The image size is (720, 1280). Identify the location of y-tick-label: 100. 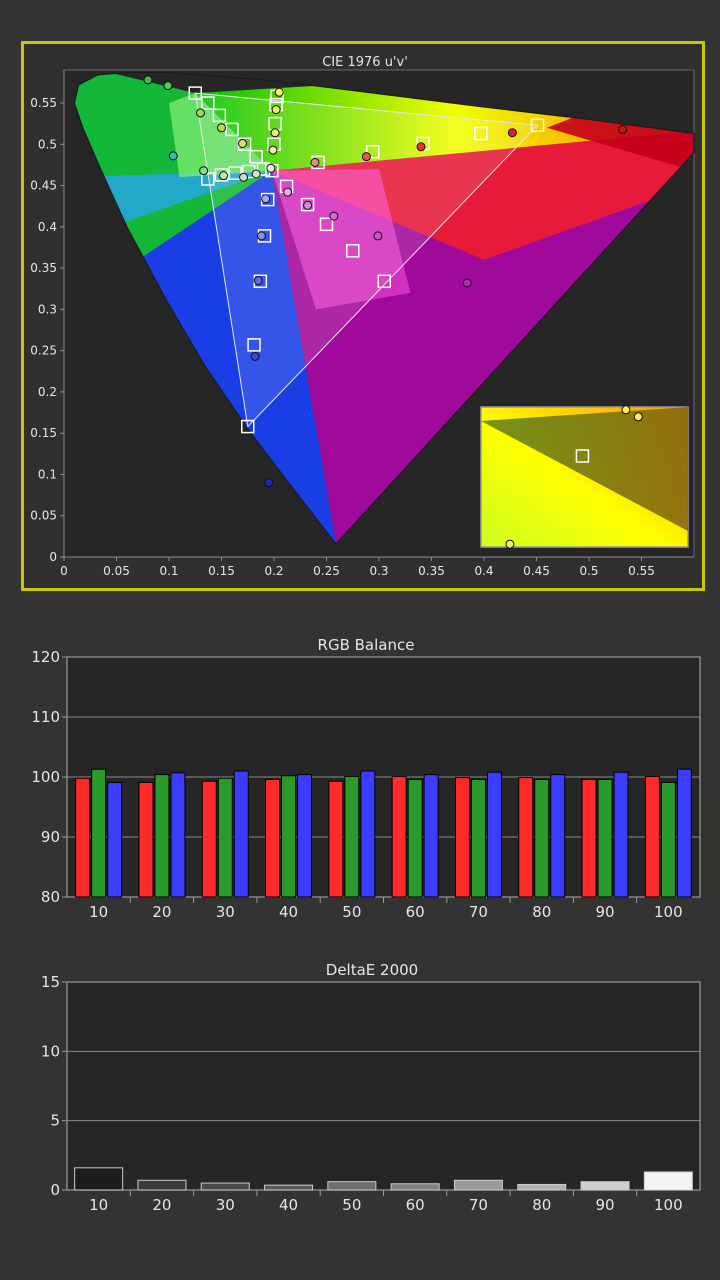
(45, 777).